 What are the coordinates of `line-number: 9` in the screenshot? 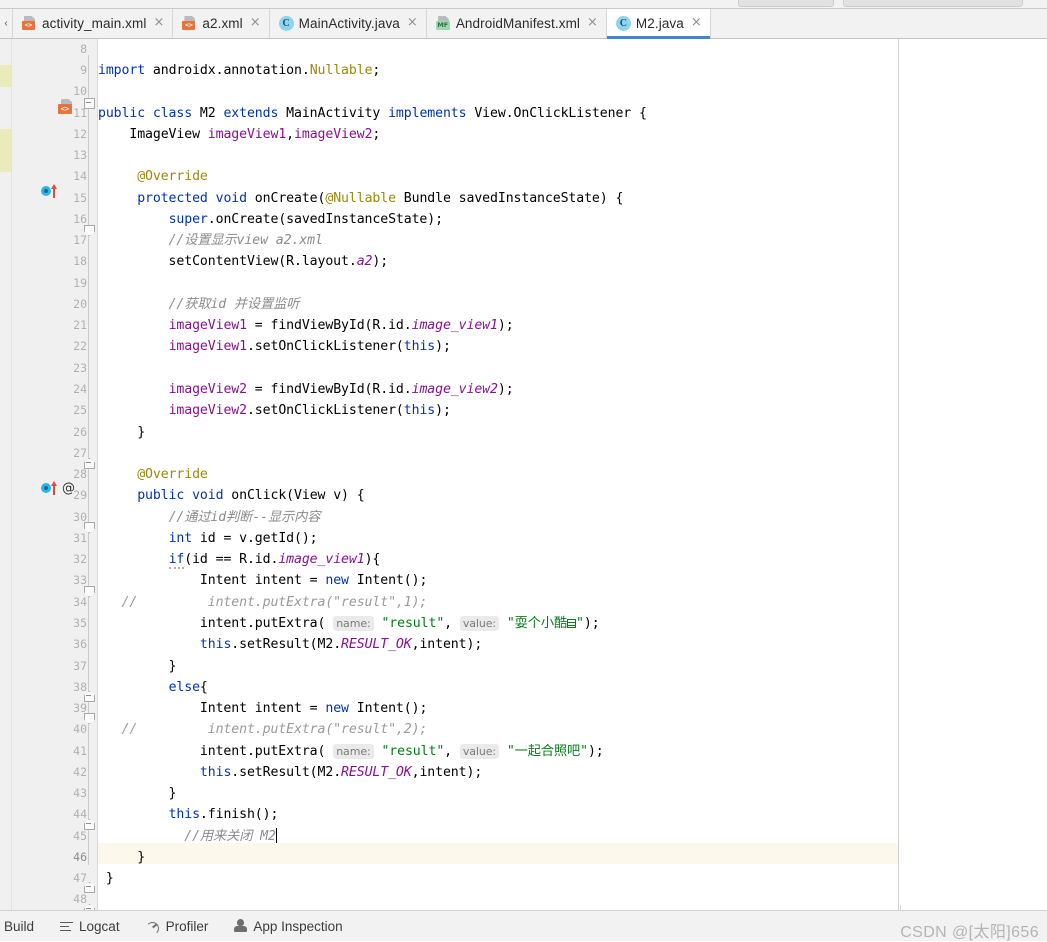 It's located at (83, 70).